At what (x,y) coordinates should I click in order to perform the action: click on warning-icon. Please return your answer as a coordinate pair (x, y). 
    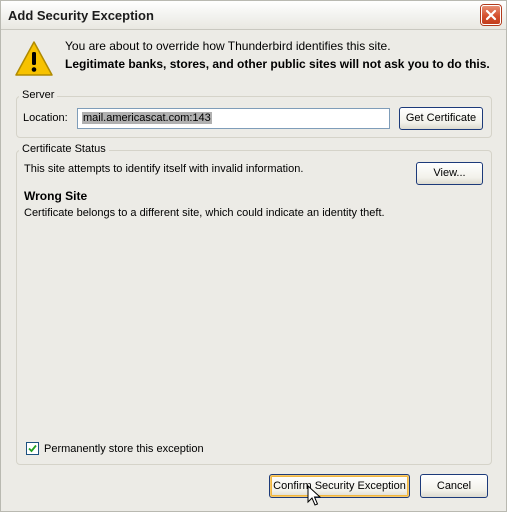
    Looking at the image, I should click on (34, 58).